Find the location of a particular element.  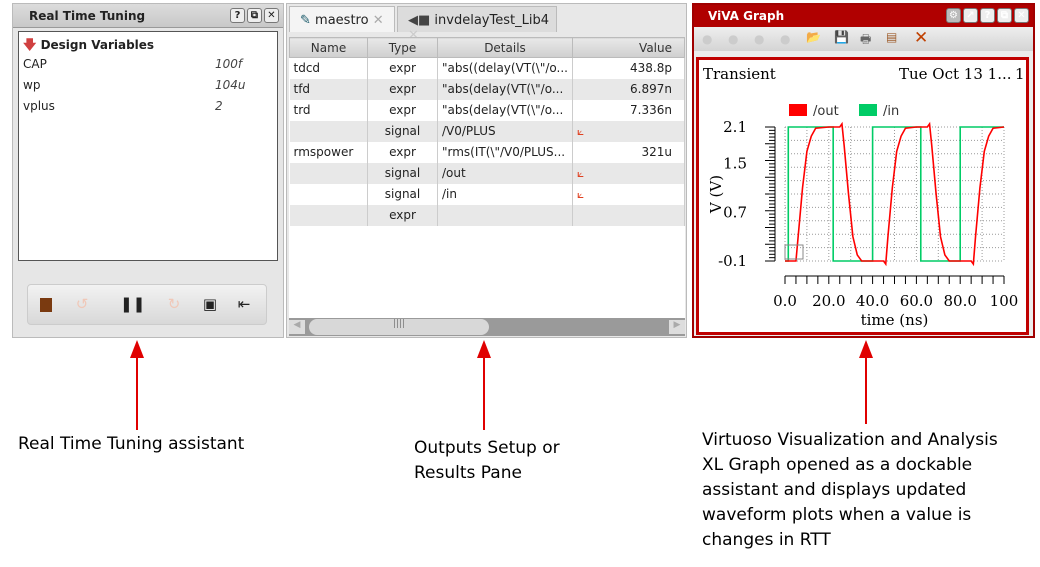

cell-value: 321u is located at coordinates (629, 152).